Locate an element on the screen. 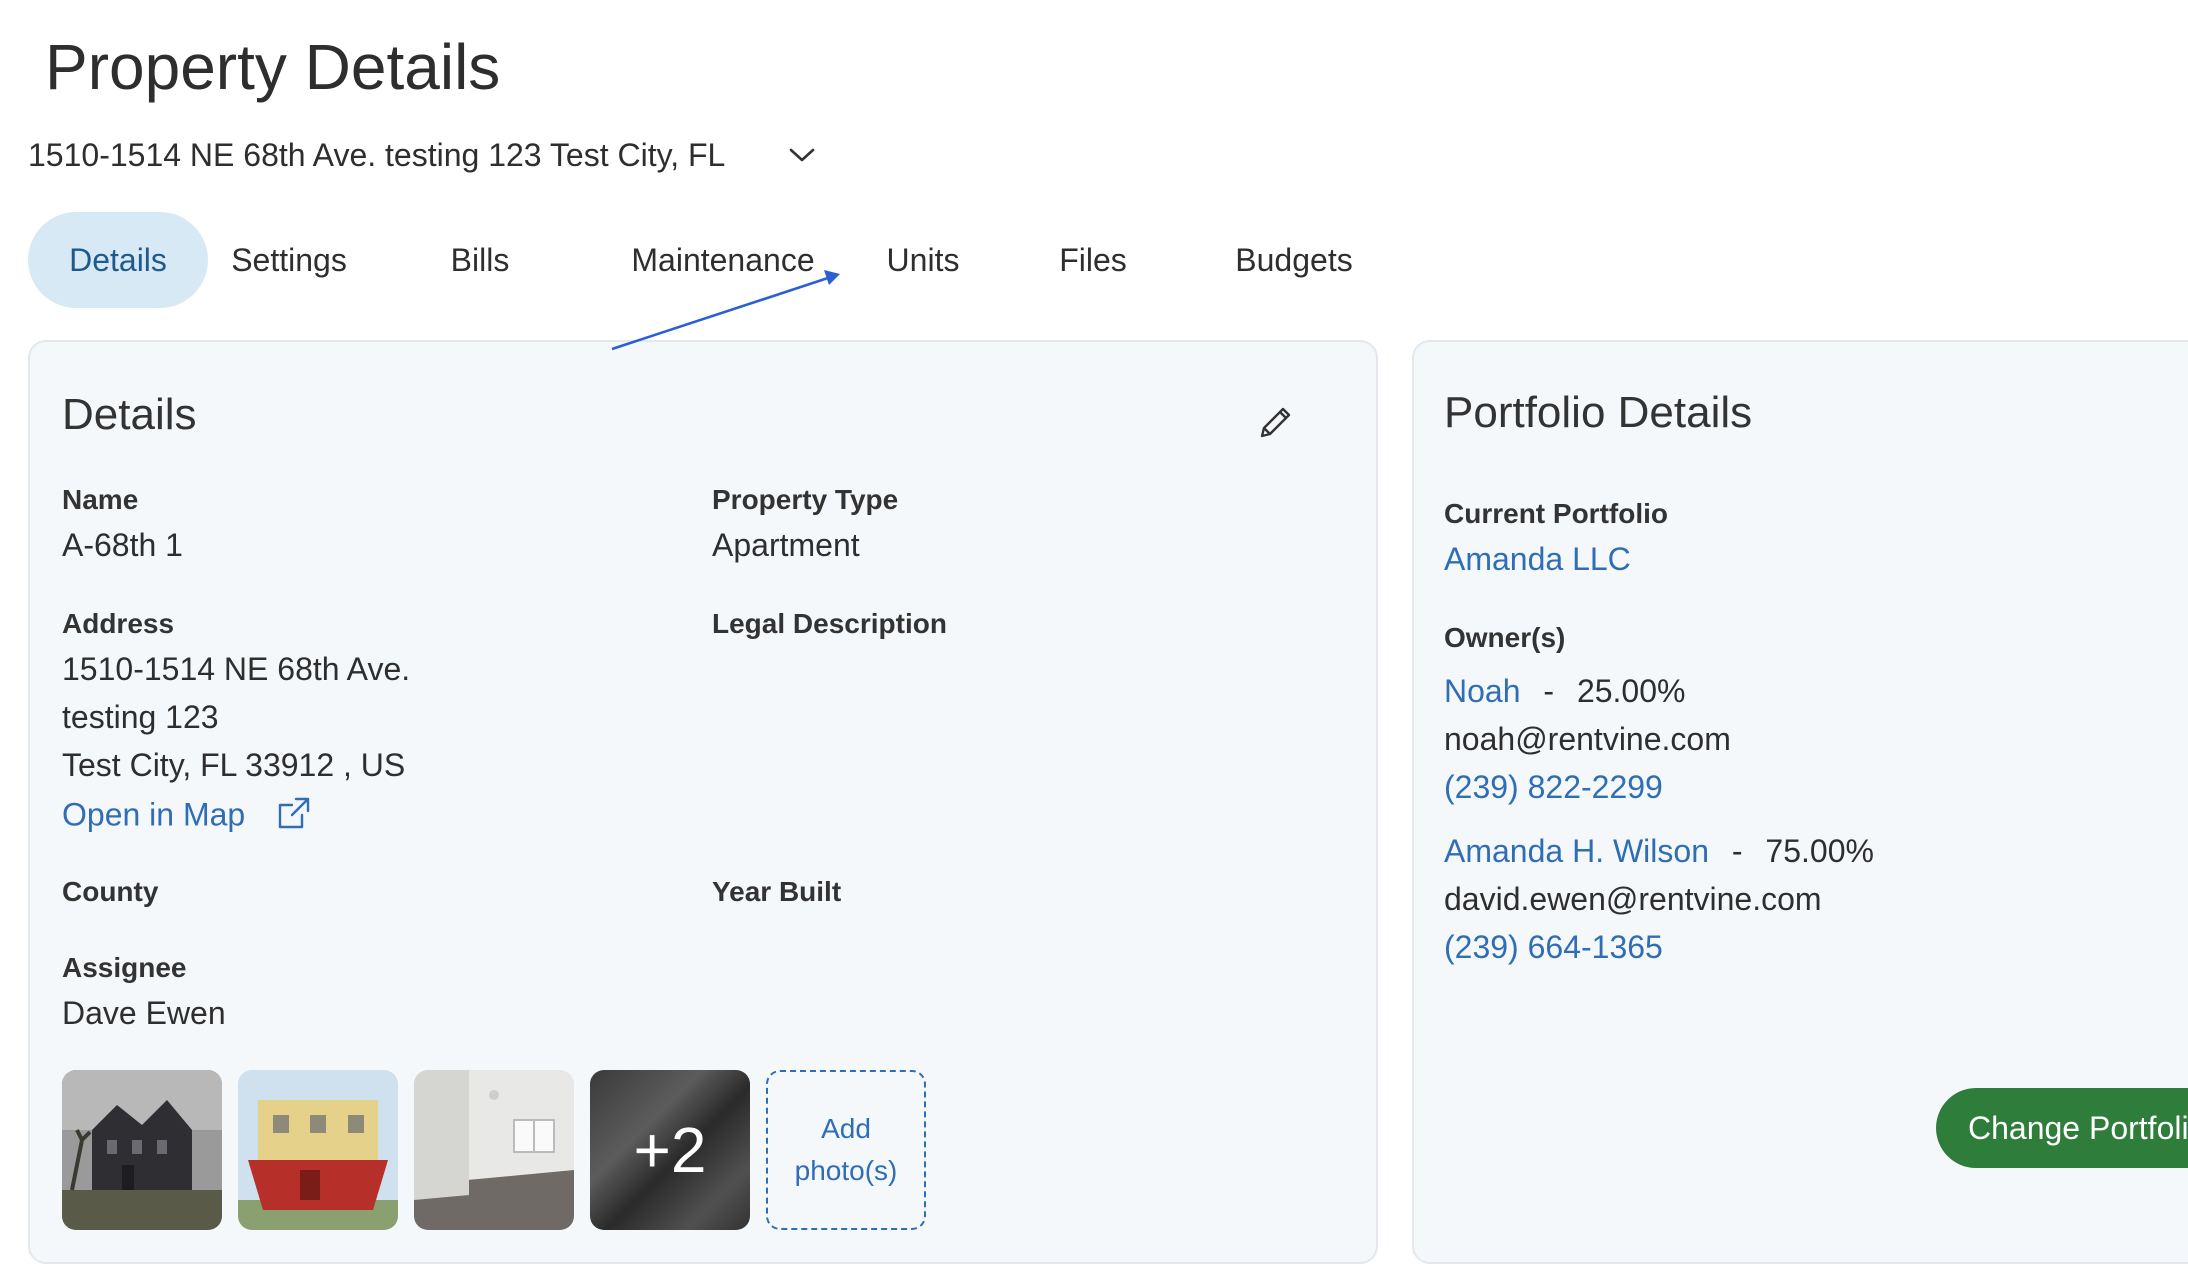  owner-share: 75.00% is located at coordinates (1819, 851).